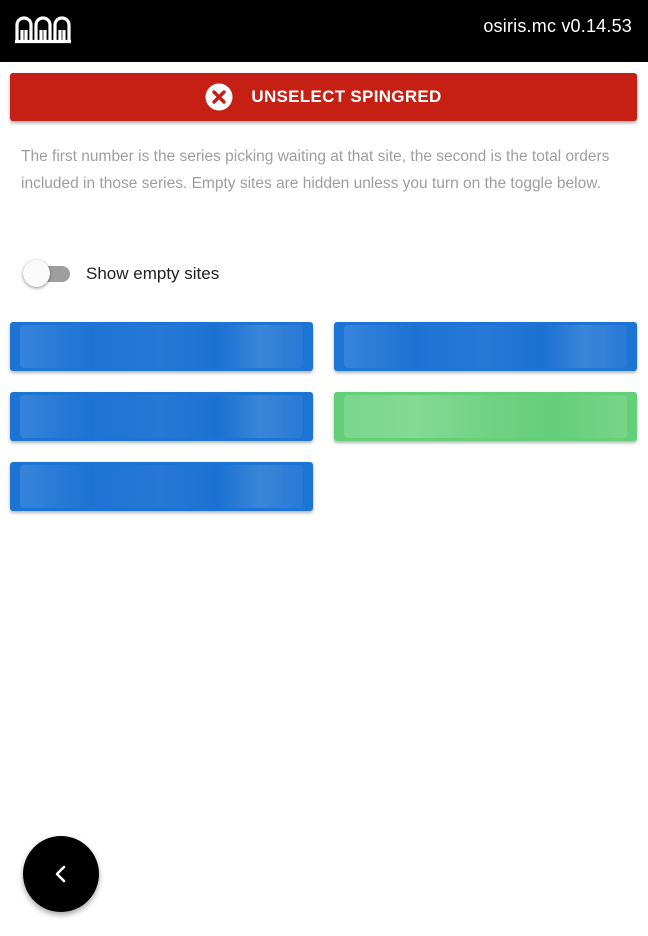  I want to click on top-app-bar: osiris.mc v0.14.53, so click(324, 31).